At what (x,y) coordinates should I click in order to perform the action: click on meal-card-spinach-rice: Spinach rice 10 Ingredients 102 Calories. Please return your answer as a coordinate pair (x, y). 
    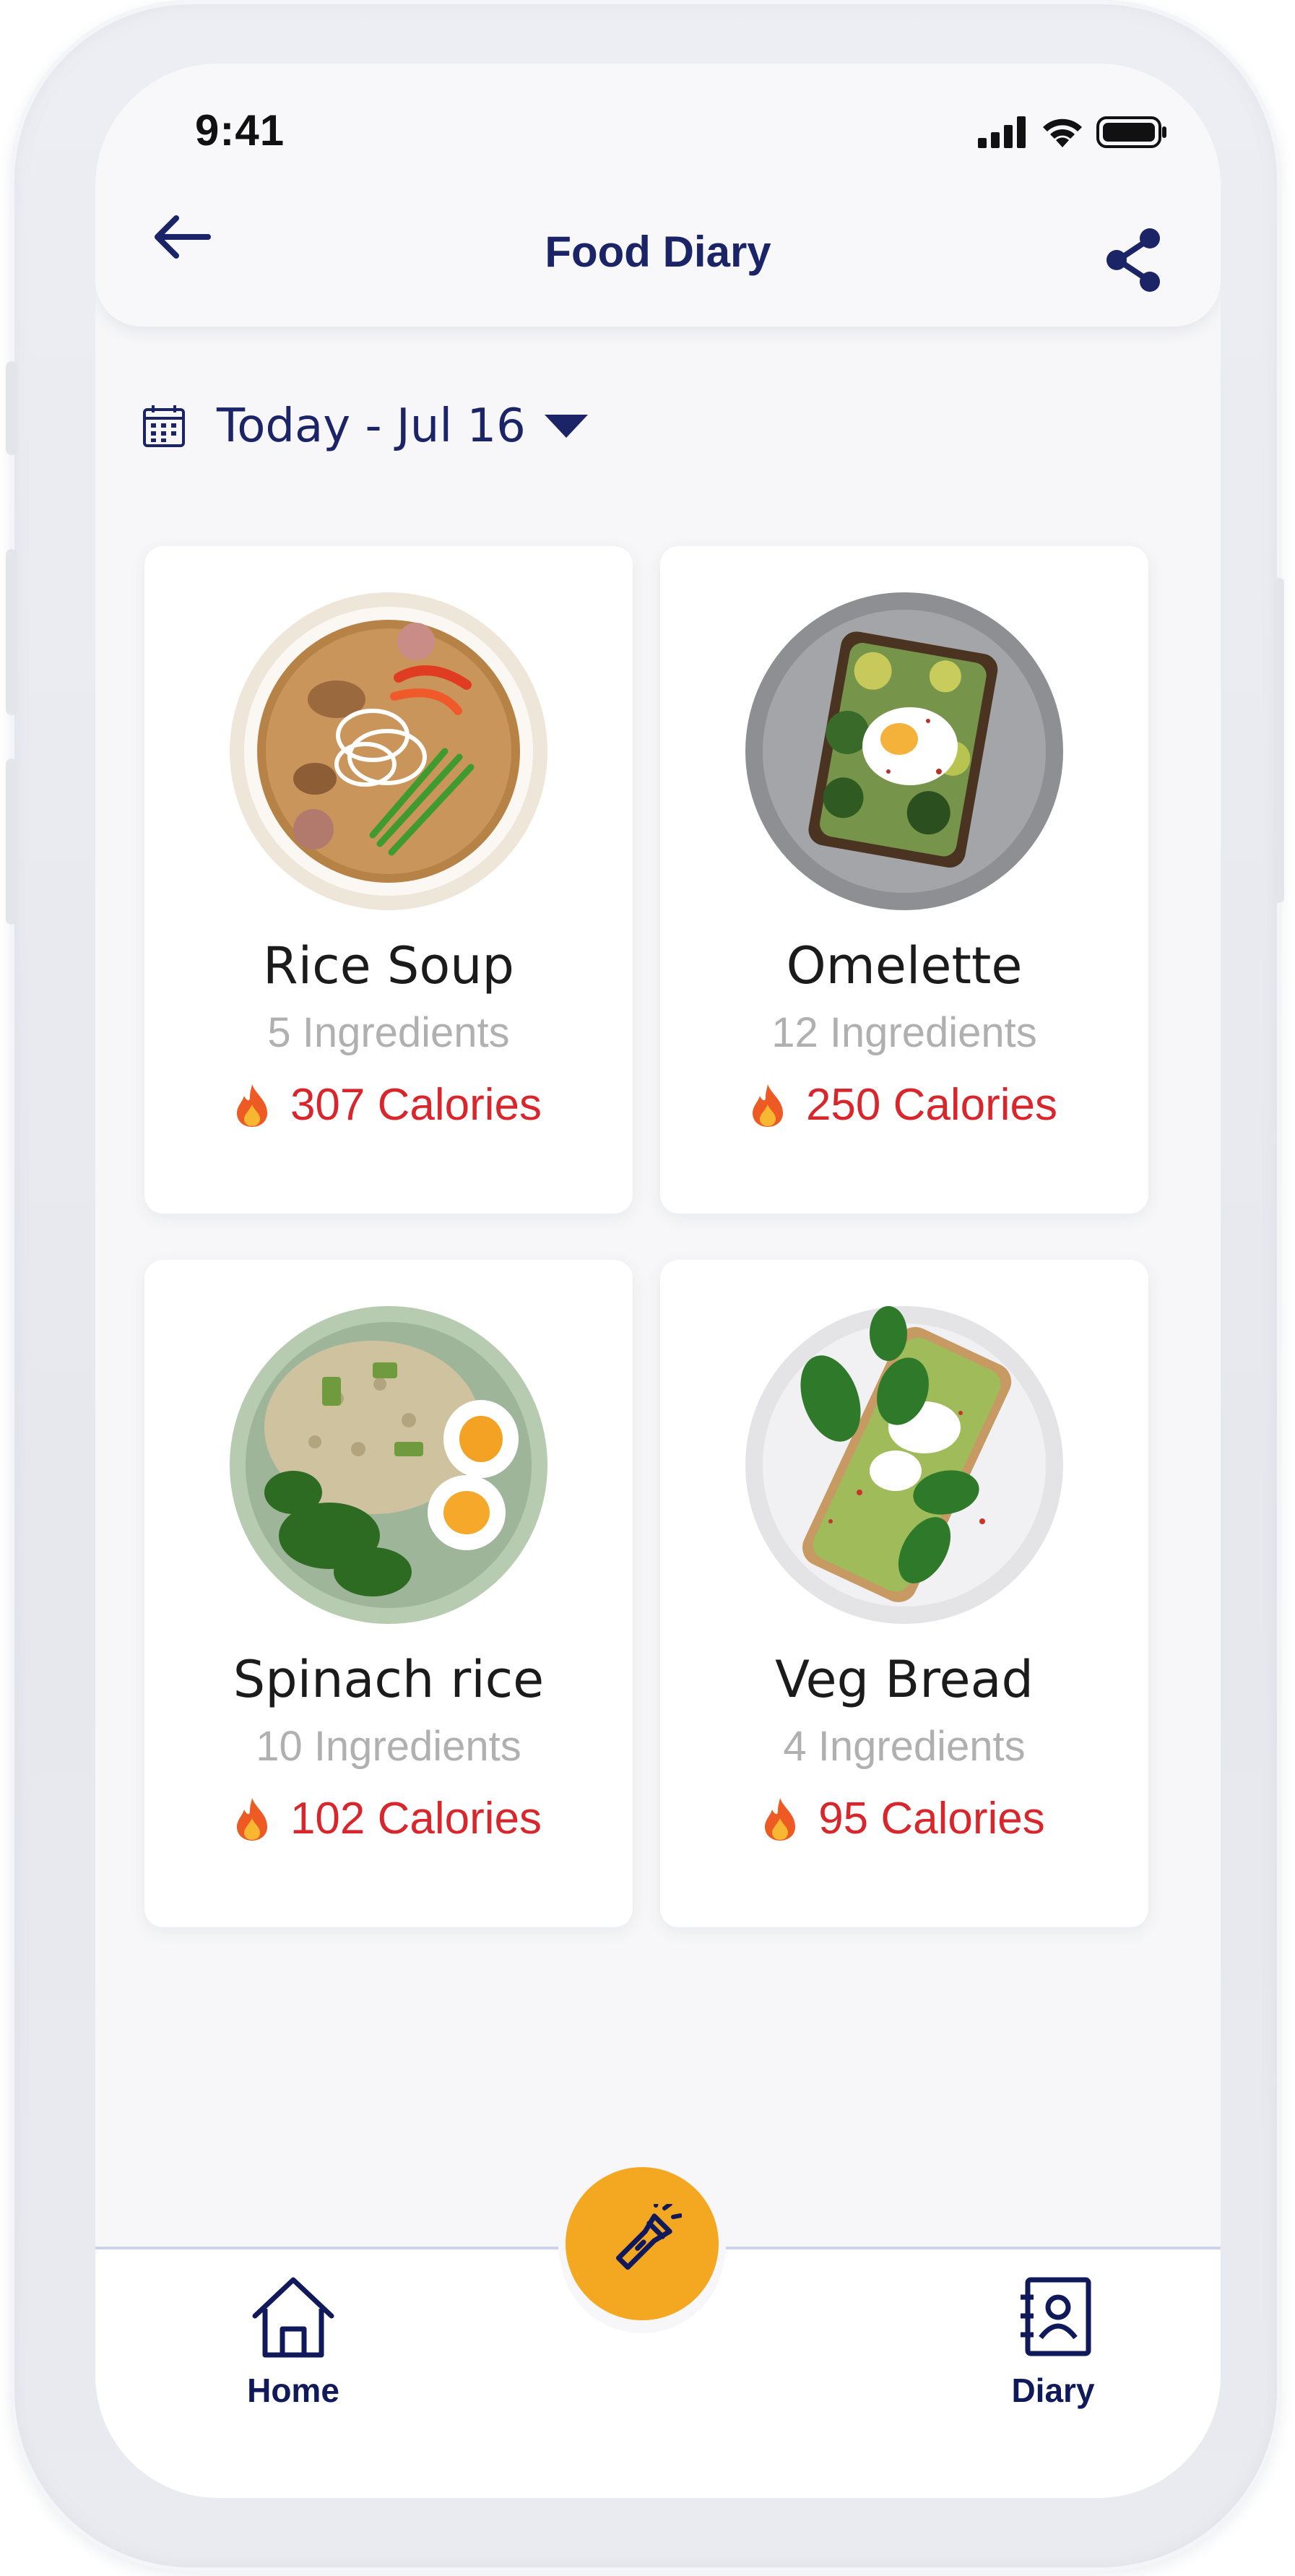
    Looking at the image, I should click on (388, 1593).